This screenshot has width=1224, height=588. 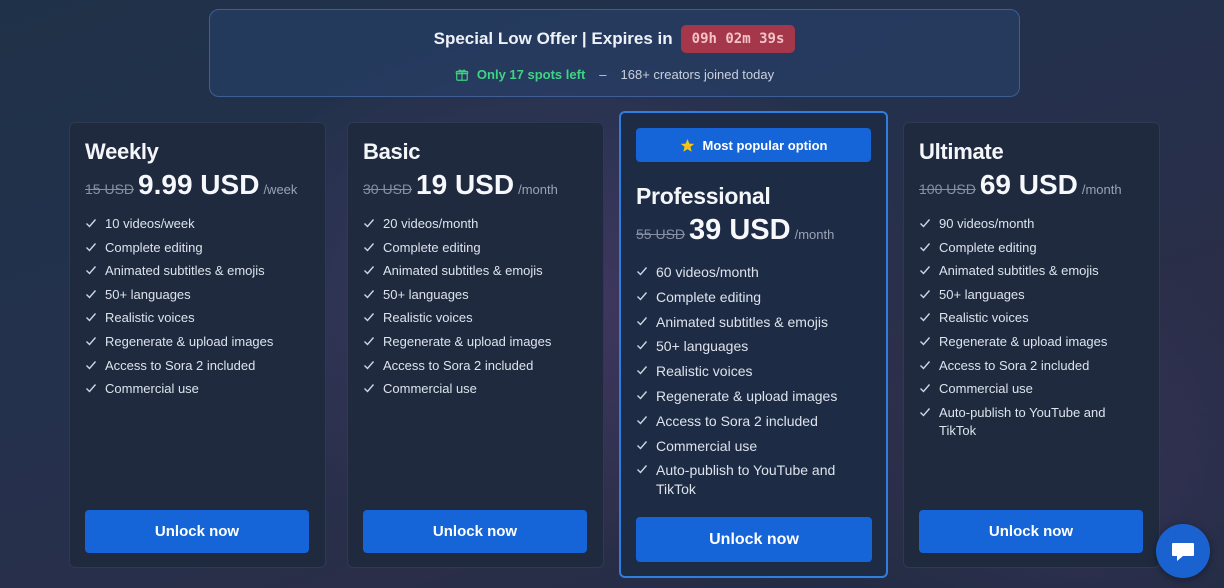 I want to click on feature-text: 90 videos/month, so click(x=987, y=223).